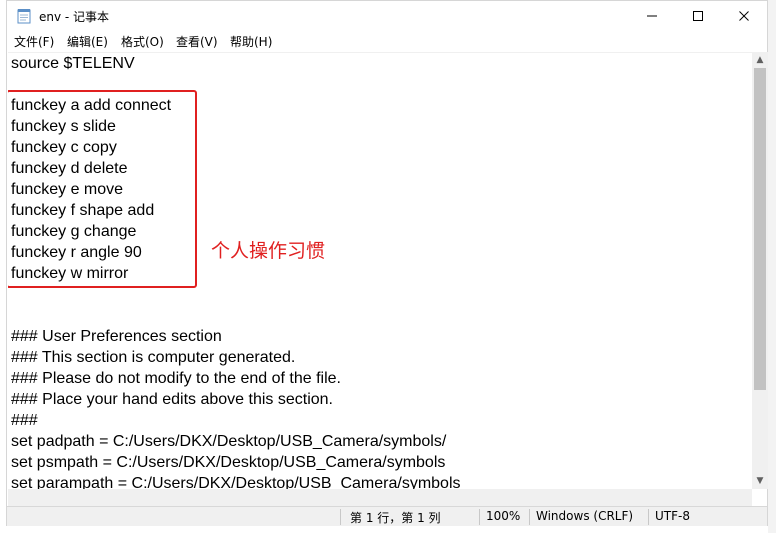  Describe the element at coordinates (24, 16) in the screenshot. I see `notepad-icon` at that location.